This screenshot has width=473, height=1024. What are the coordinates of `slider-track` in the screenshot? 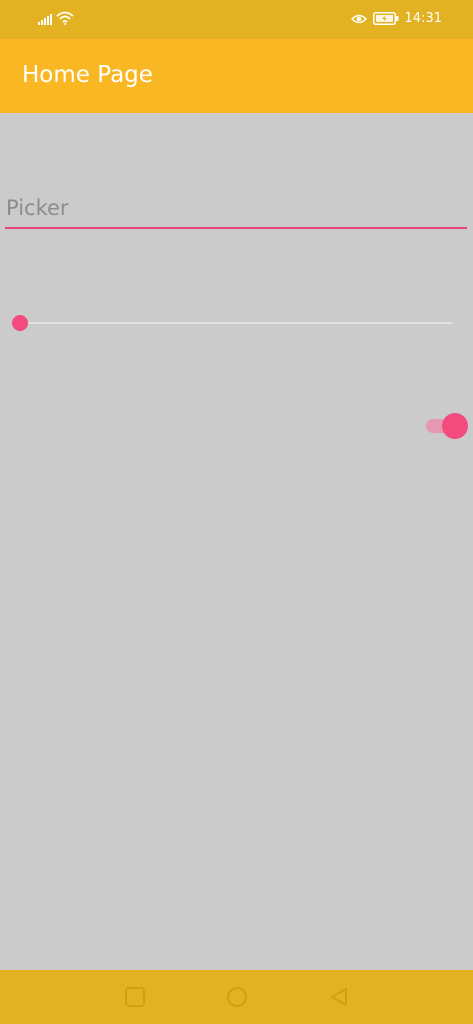 It's located at (236, 323).